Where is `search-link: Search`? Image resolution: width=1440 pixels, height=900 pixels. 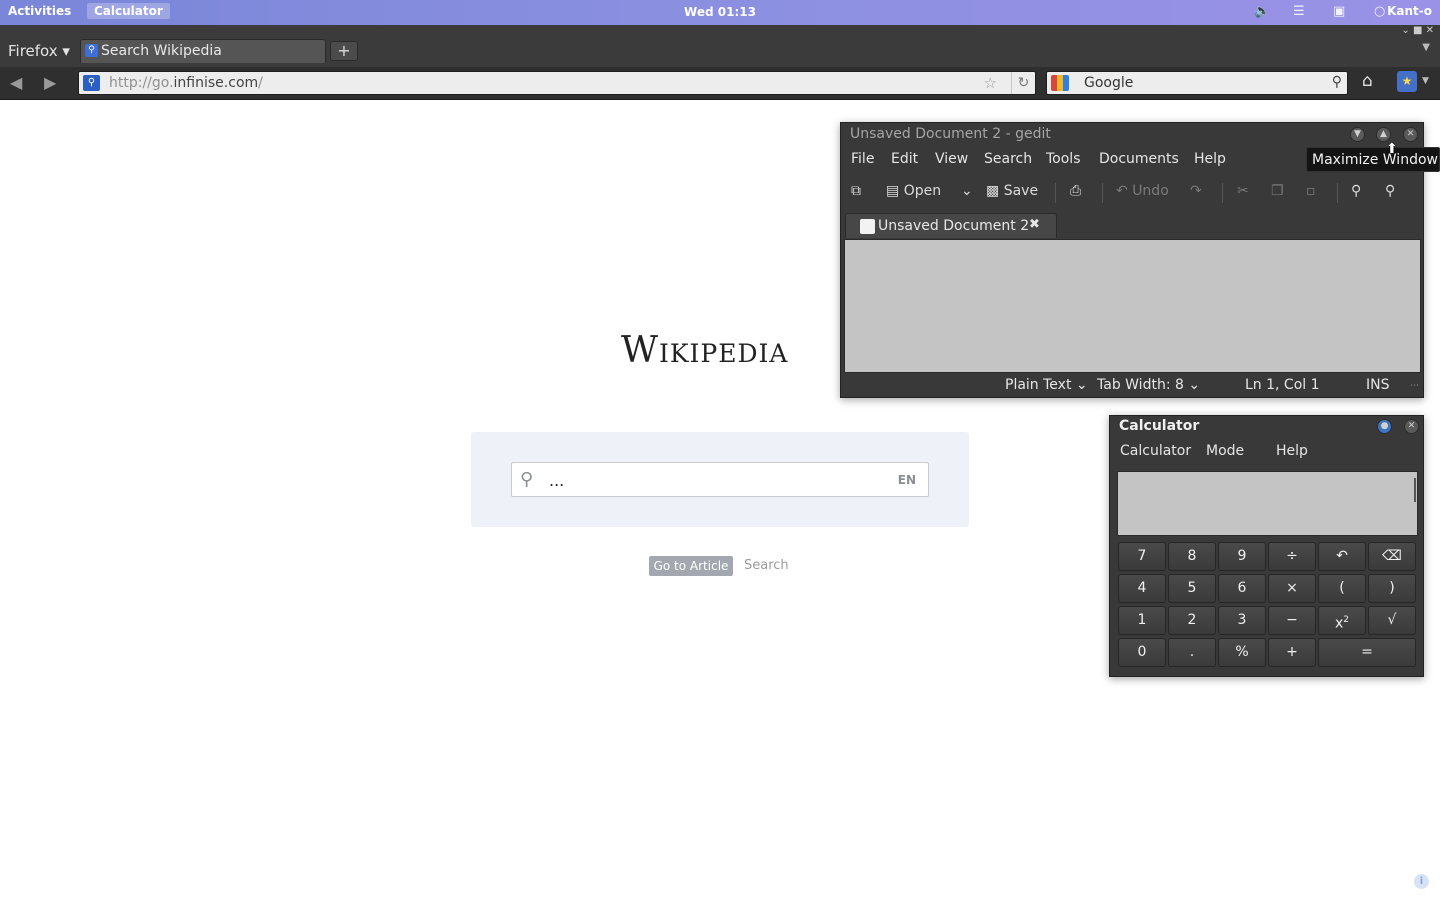
search-link: Search is located at coordinates (766, 565).